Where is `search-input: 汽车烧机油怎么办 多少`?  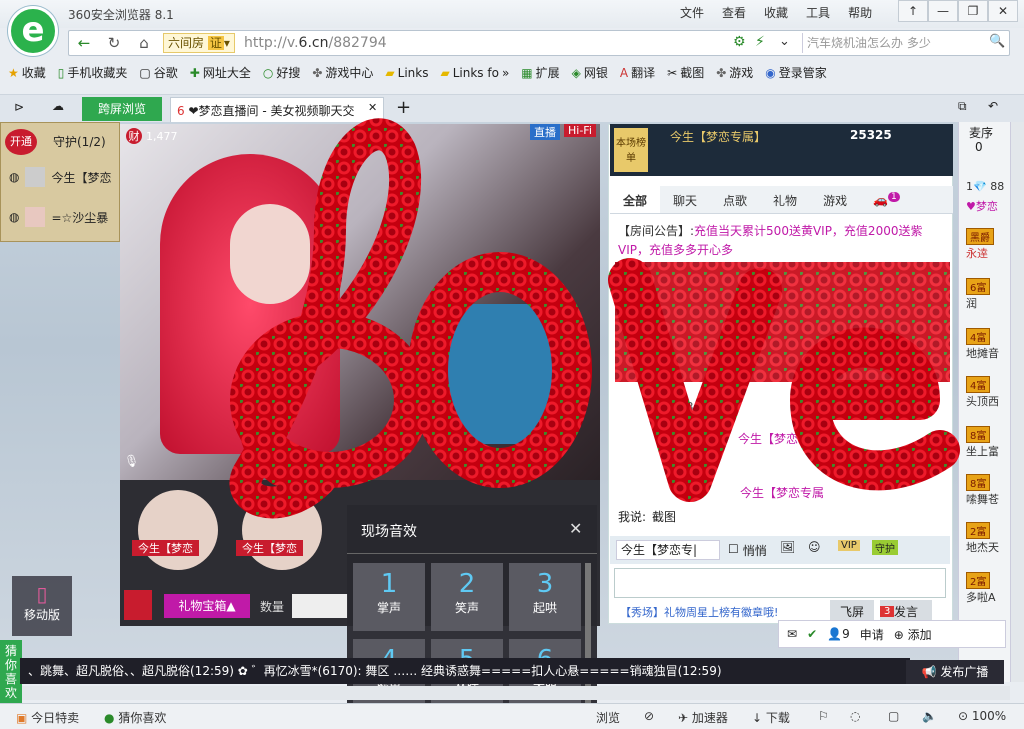
search-input: 汽车烧机油怎么办 多少 is located at coordinates (905, 43).